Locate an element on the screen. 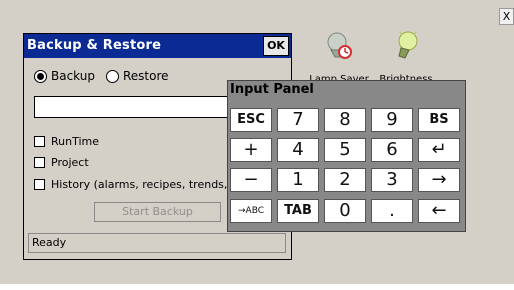 The height and width of the screenshot is (290, 514). backup-radio-option: Backup is located at coordinates (64, 76).